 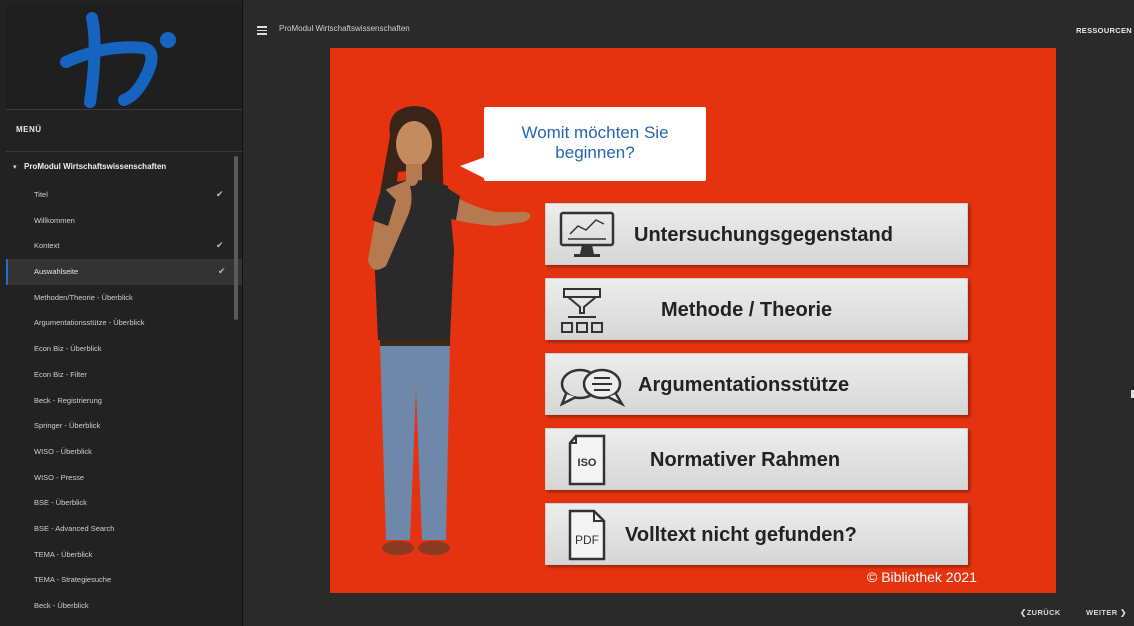 What do you see at coordinates (1104, 30) in the screenshot?
I see `resources-button: RESSOURCEN` at bounding box center [1104, 30].